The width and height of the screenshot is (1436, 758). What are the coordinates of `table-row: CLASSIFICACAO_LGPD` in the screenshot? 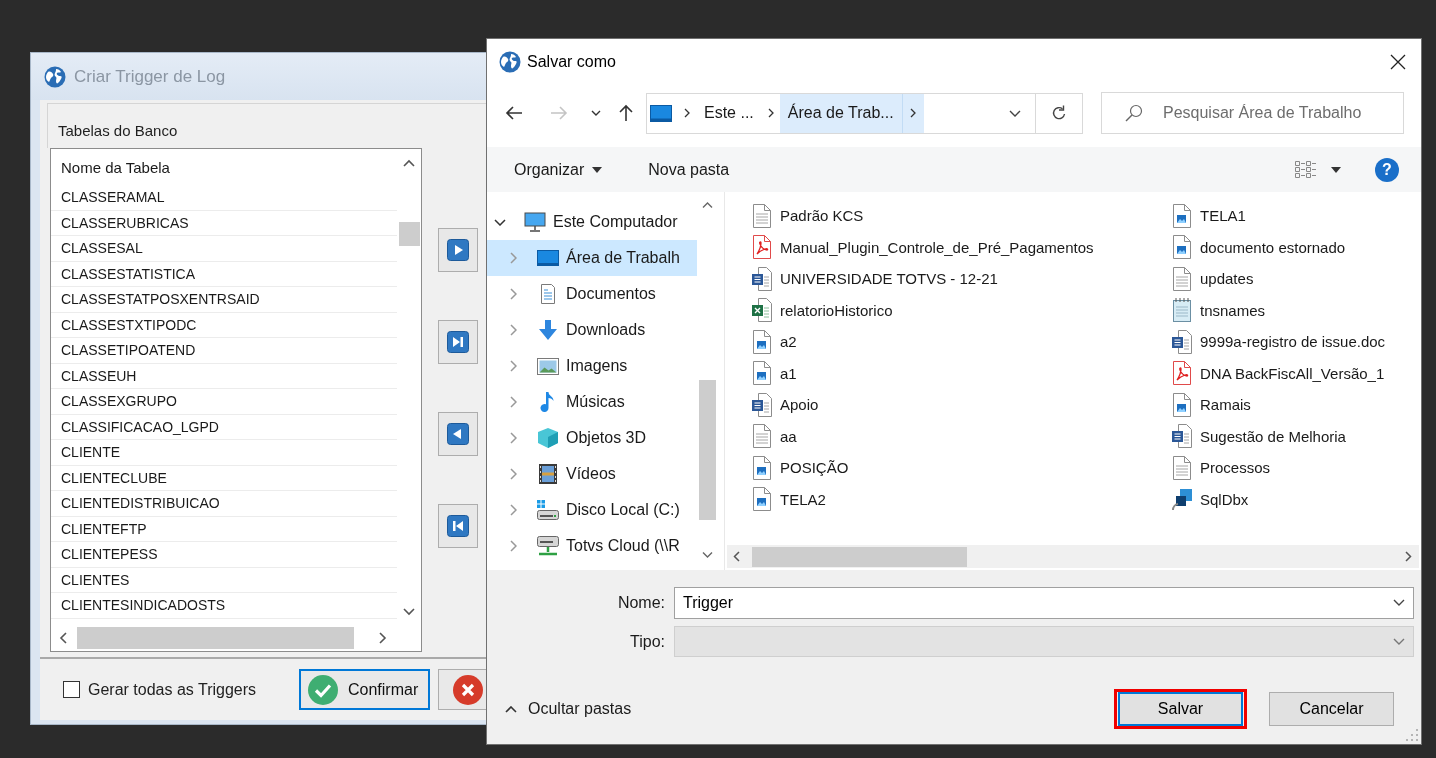 It's located at (224, 427).